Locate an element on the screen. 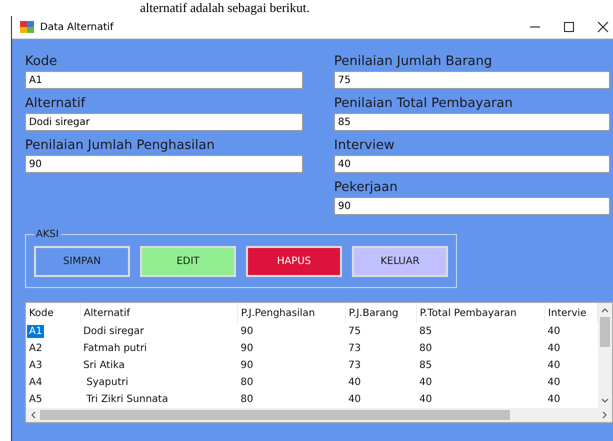 The image size is (613, 441). table-cell-text: Sri Atika is located at coordinates (104, 365).